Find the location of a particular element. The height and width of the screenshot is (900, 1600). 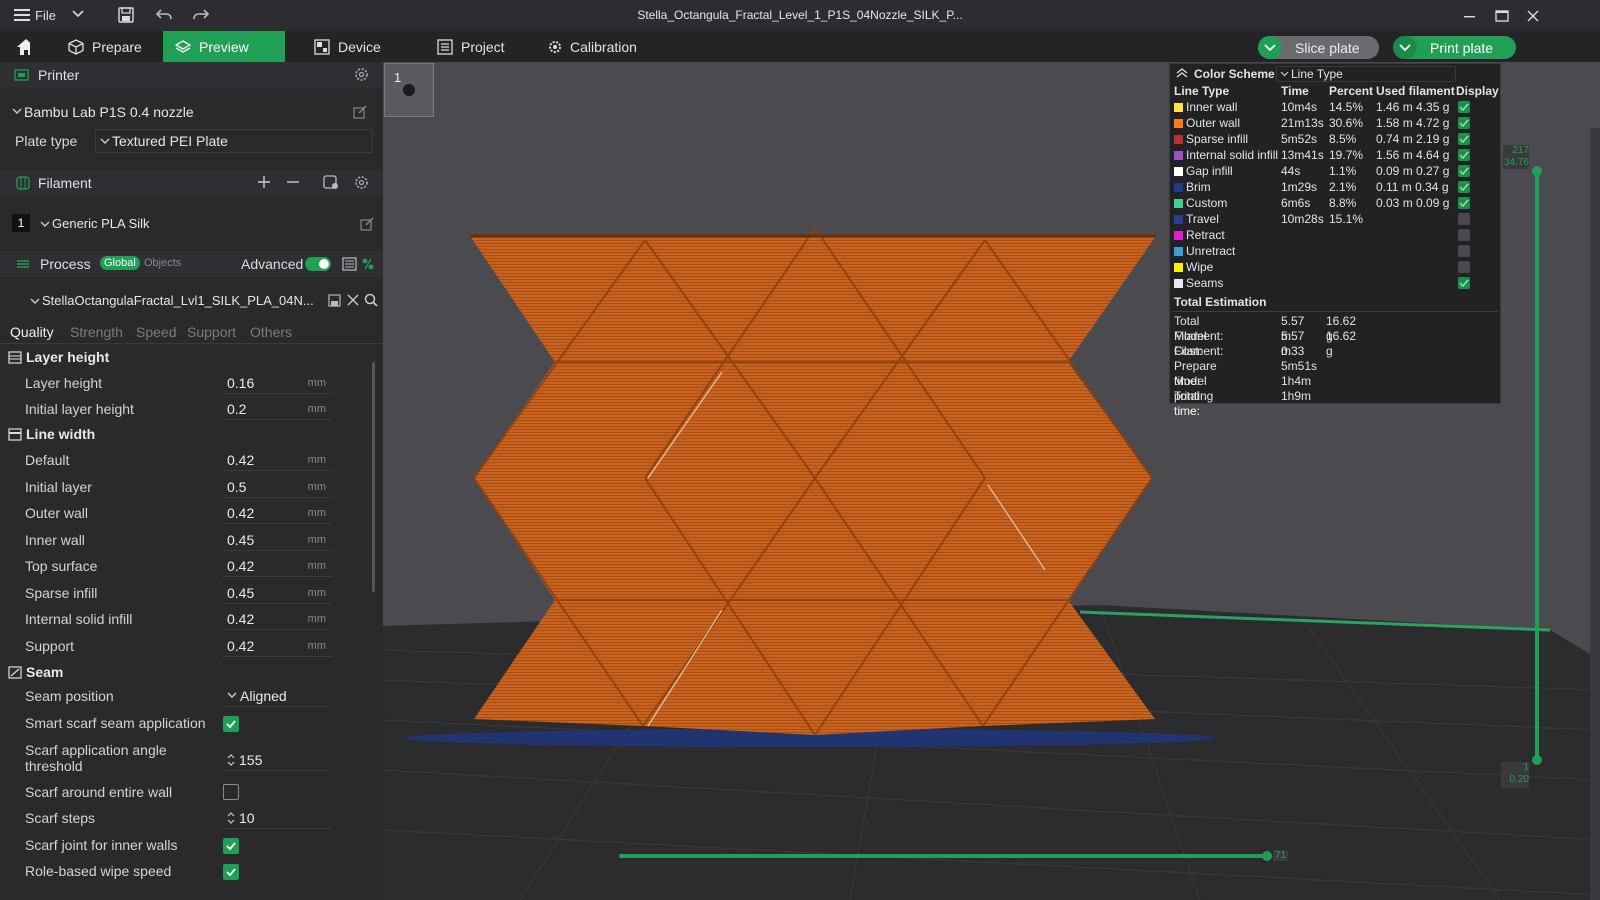

minus-icon is located at coordinates (293, 182).